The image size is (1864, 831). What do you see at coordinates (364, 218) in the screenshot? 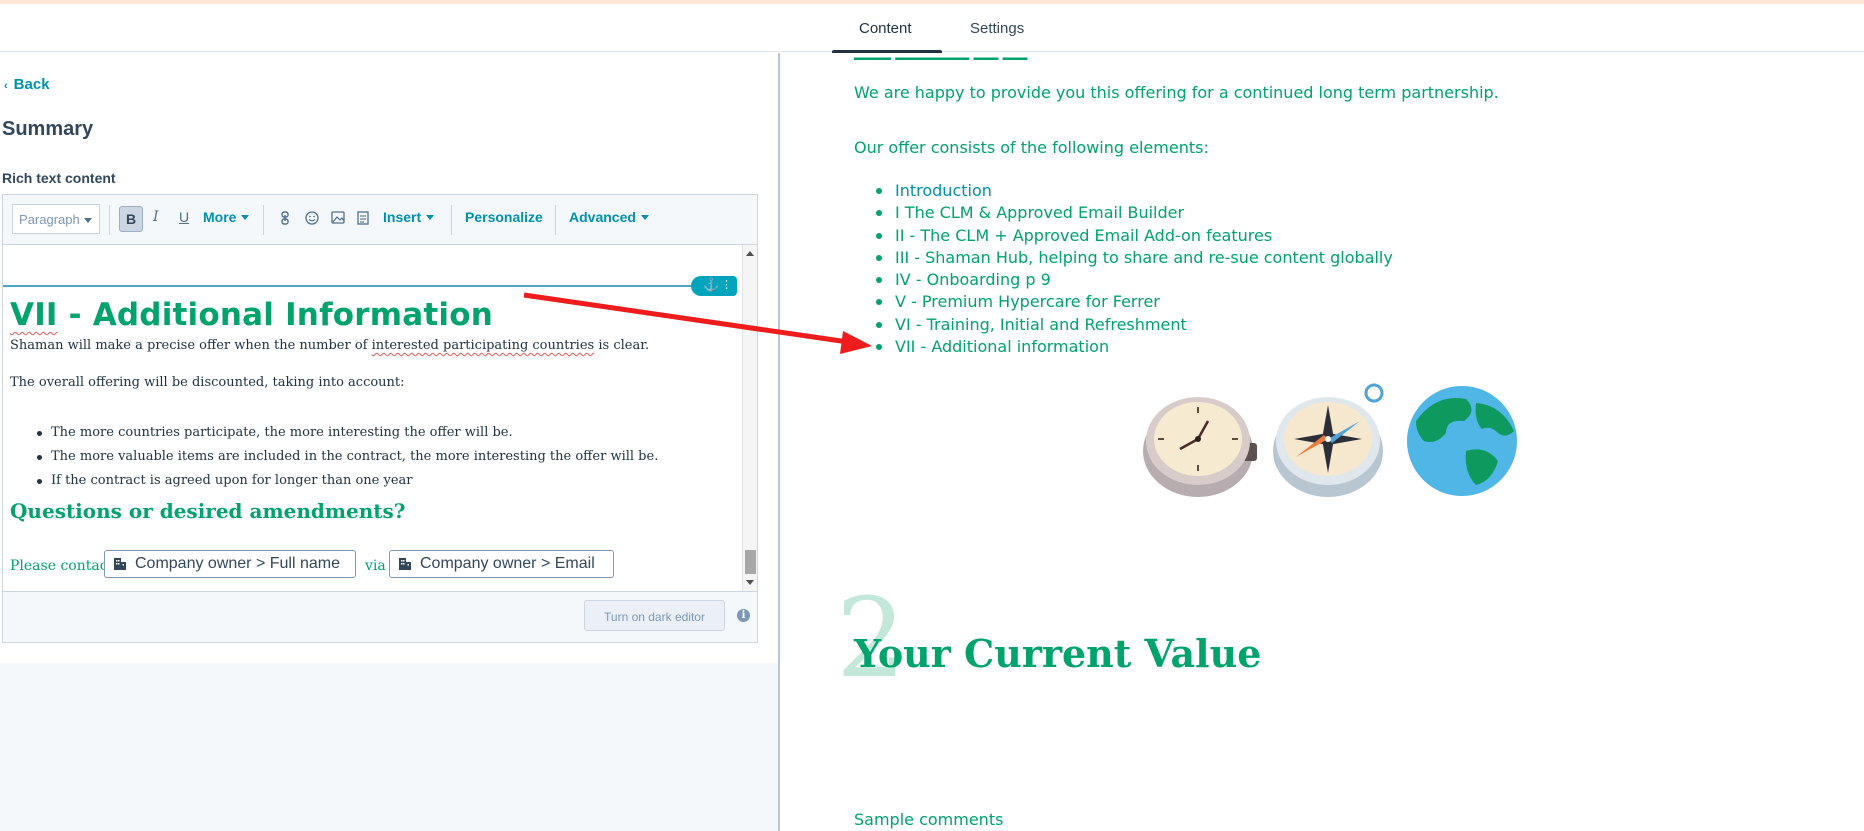
I see `embed-icon` at bounding box center [364, 218].